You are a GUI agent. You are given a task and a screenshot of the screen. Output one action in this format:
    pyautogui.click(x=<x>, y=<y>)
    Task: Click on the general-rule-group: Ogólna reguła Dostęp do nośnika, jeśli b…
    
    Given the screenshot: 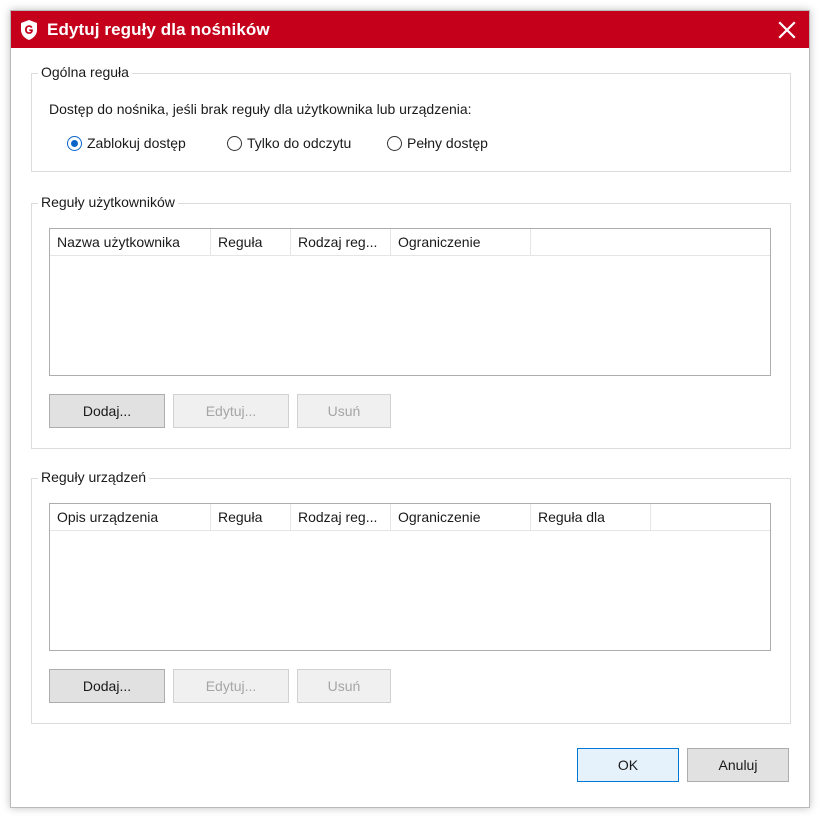 What is the action you would take?
    pyautogui.click(x=411, y=118)
    